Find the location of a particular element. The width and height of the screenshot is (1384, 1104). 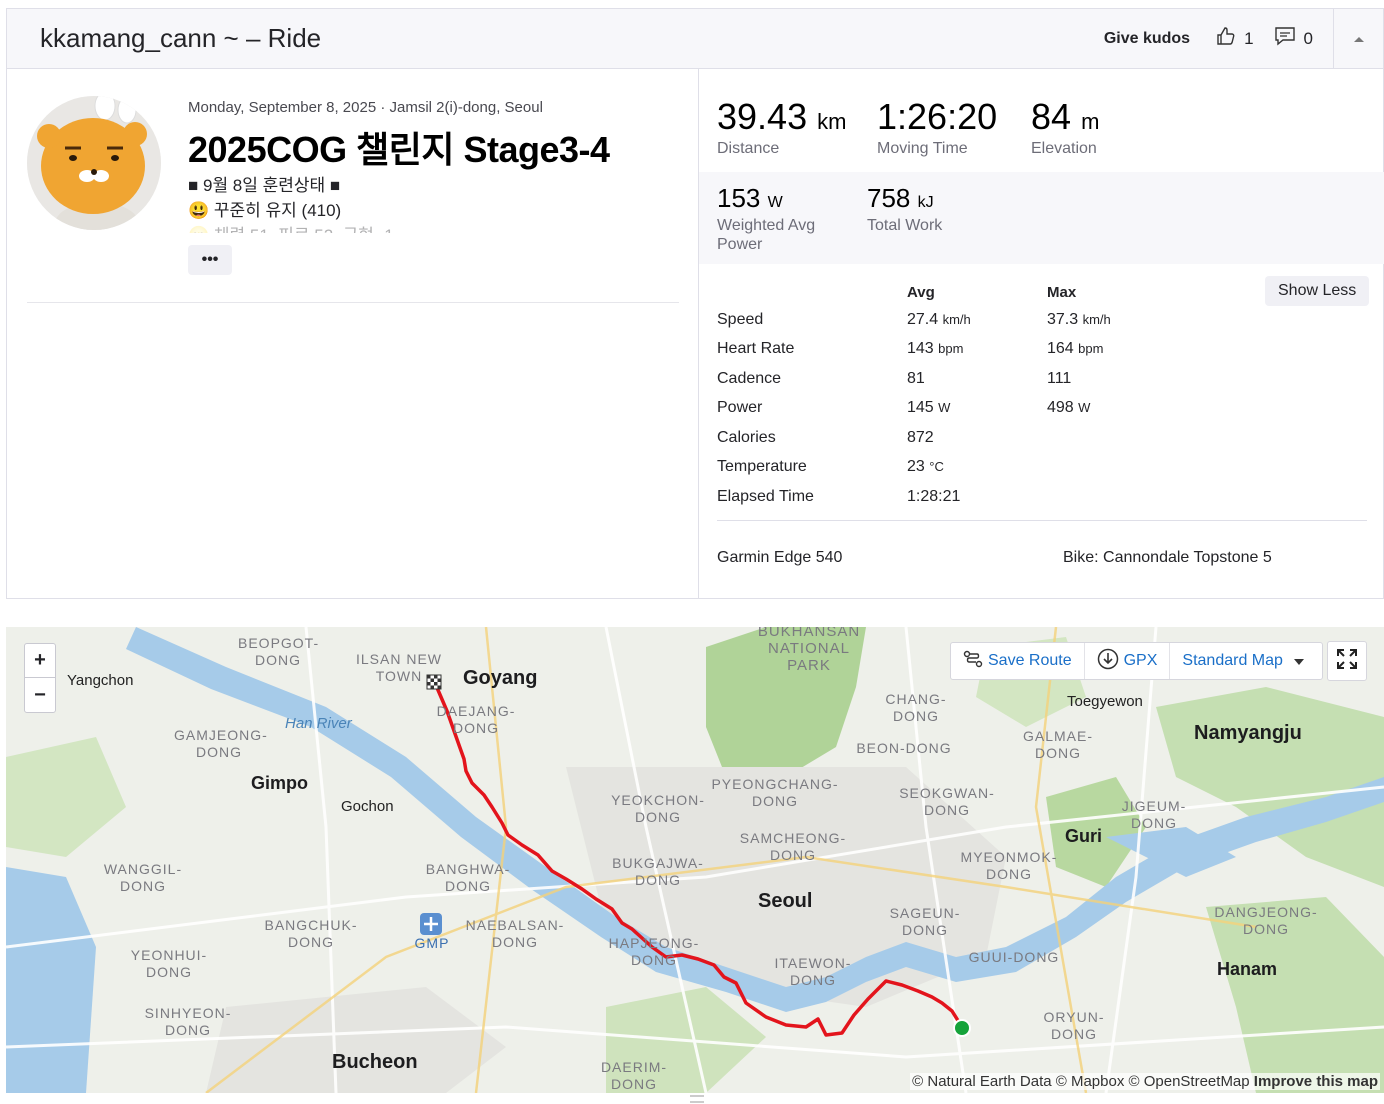

stat-weighted-power: 153 W Weighted Avg Power is located at coordinates (766, 218).